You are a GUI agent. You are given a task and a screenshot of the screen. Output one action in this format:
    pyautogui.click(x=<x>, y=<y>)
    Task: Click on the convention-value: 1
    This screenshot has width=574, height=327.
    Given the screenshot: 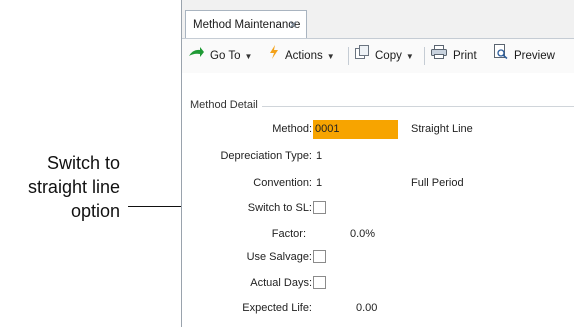 What is the action you would take?
    pyautogui.click(x=319, y=183)
    